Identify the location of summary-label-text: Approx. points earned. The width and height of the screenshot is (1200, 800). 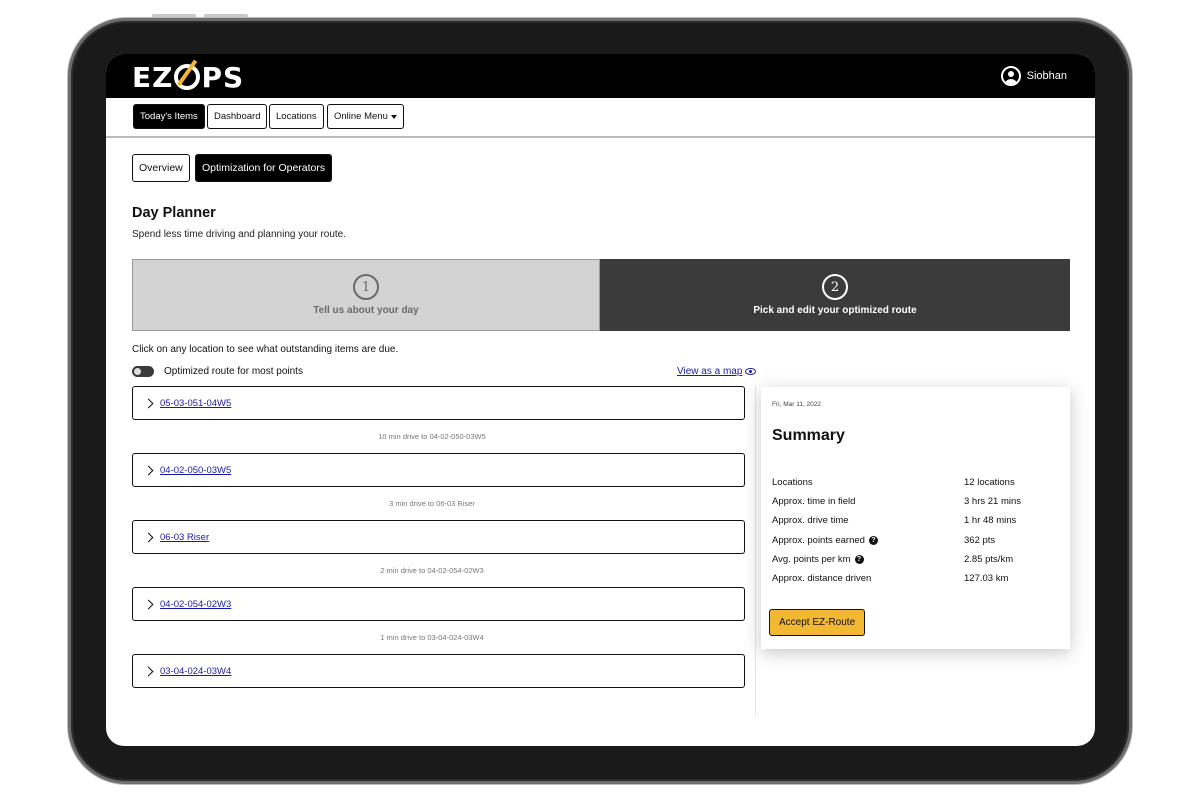
(818, 540).